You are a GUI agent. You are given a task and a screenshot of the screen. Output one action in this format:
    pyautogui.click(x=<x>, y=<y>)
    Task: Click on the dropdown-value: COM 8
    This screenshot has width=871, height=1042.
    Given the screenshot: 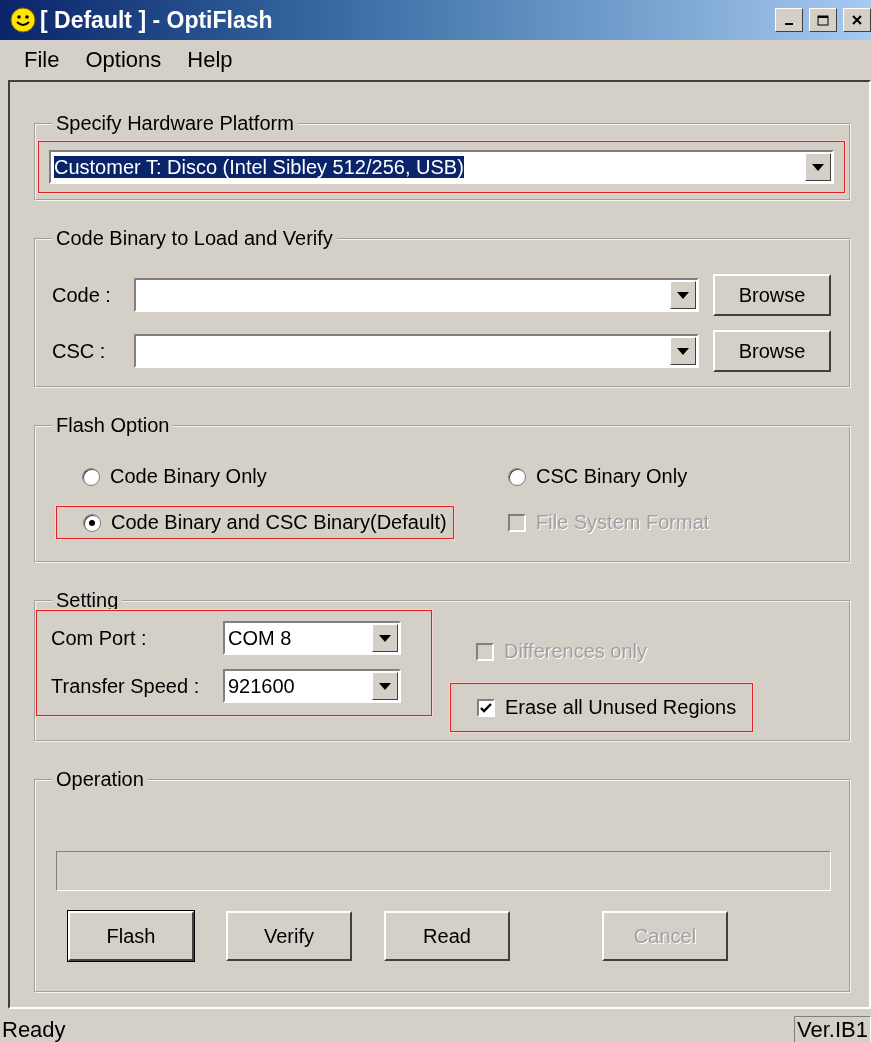 What is the action you would take?
    pyautogui.click(x=260, y=638)
    